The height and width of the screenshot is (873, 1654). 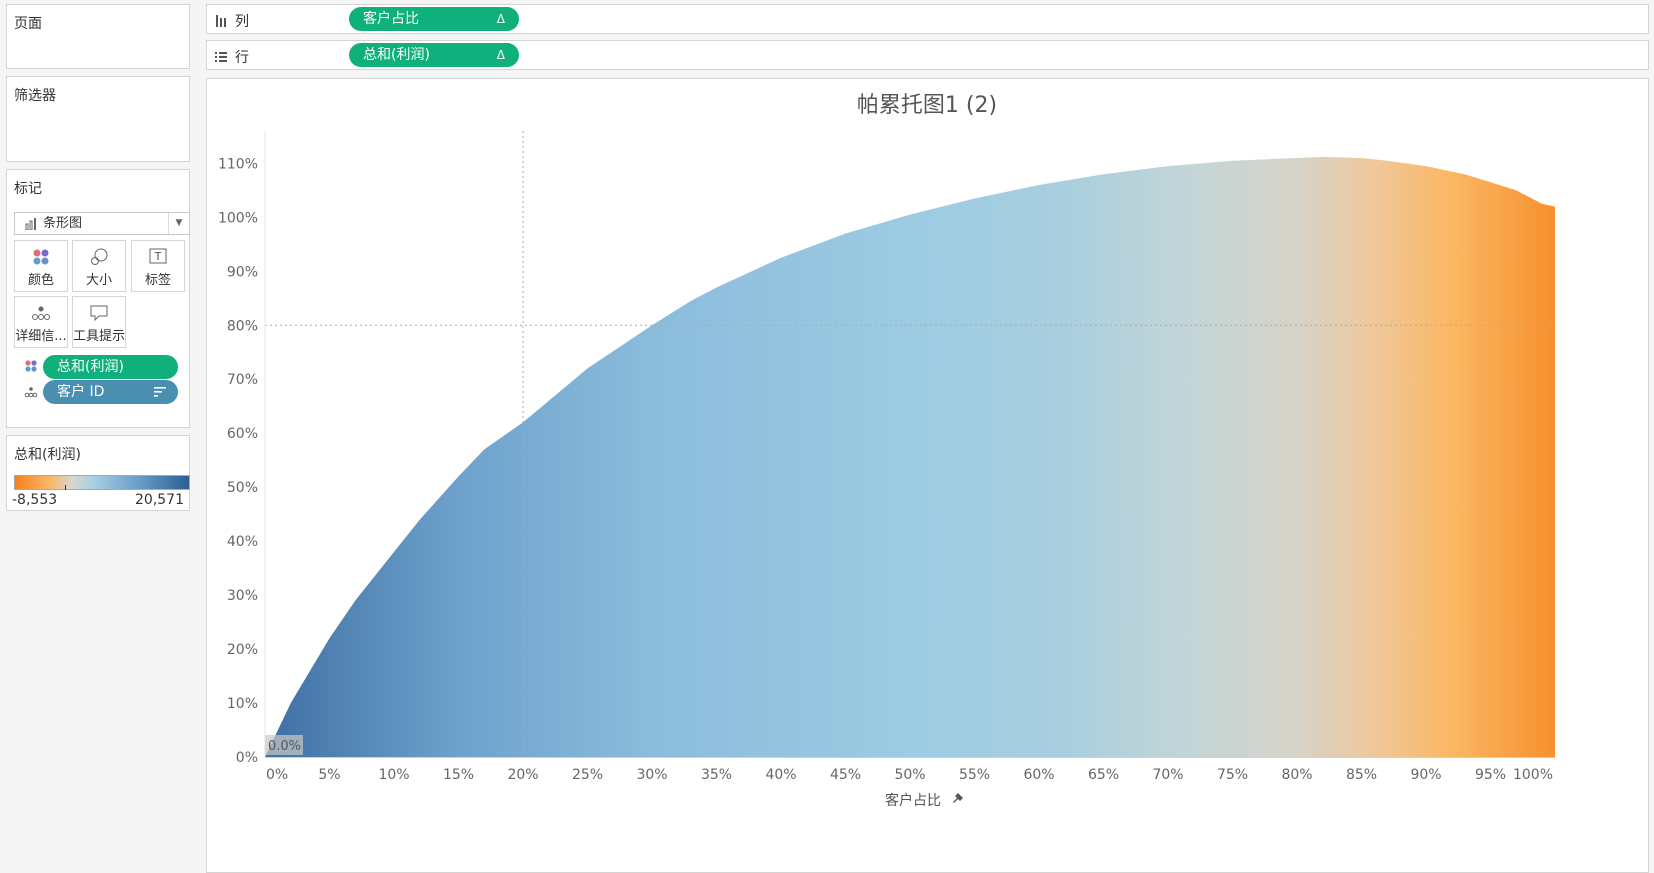 What do you see at coordinates (98, 473) in the screenshot?
I see `color-legend-panel: 总和(利润) -8,553 20,571` at bounding box center [98, 473].